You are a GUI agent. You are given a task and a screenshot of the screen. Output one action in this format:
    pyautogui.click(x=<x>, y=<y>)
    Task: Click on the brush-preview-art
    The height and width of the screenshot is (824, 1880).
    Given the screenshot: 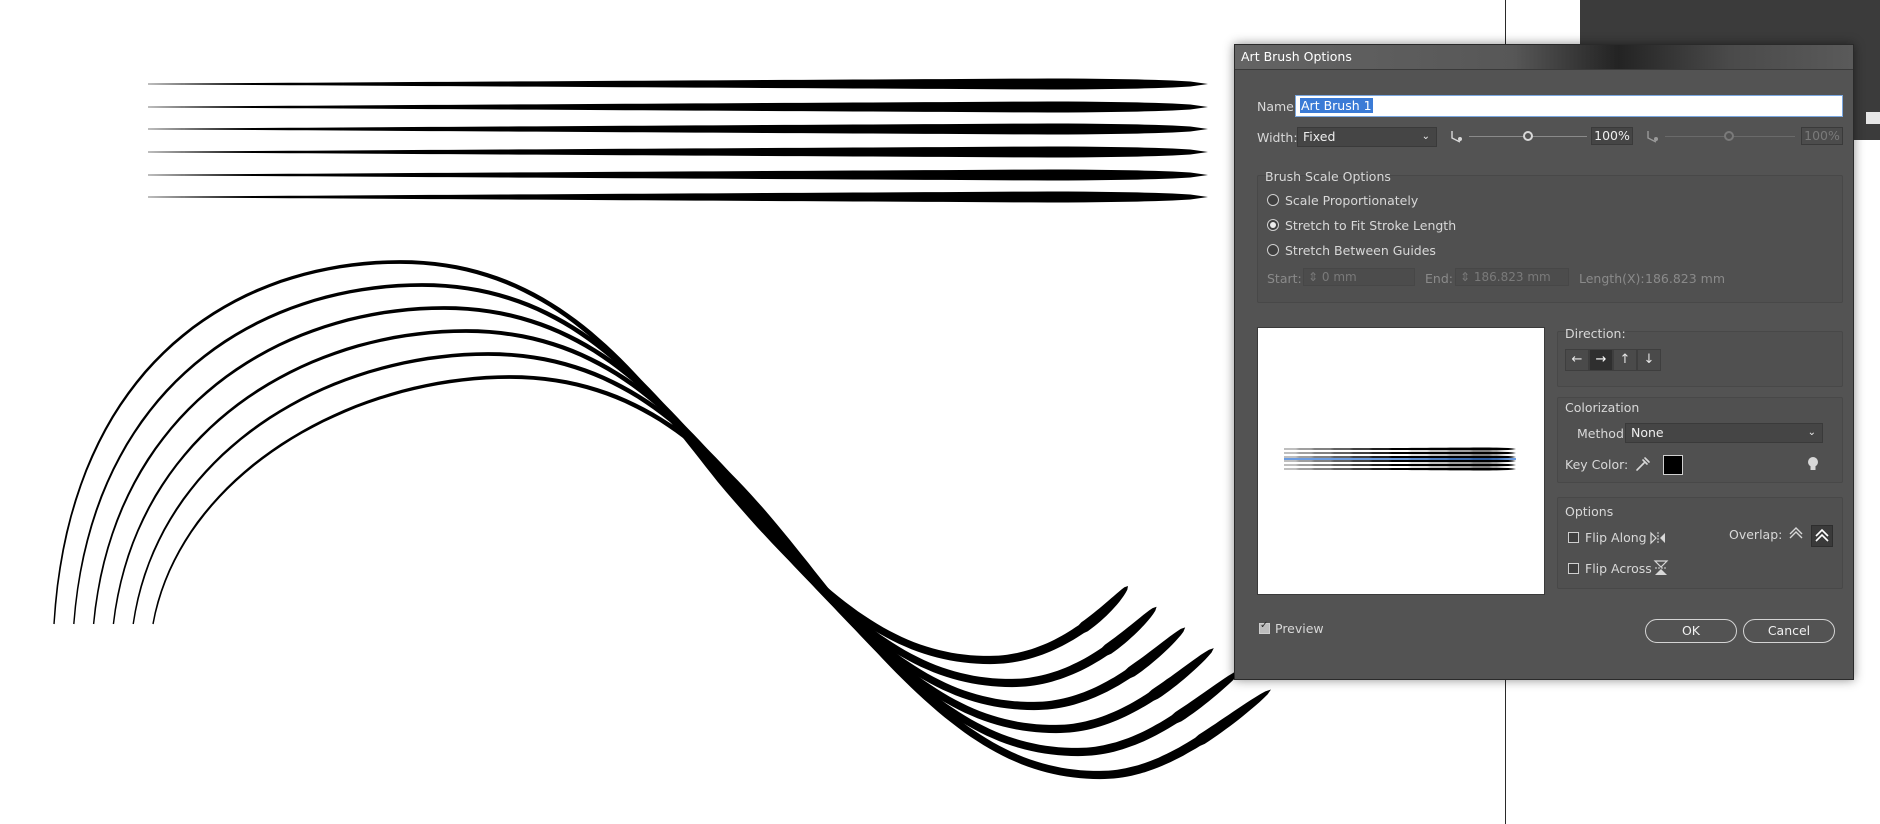 What is the action you would take?
    pyautogui.click(x=1400, y=459)
    